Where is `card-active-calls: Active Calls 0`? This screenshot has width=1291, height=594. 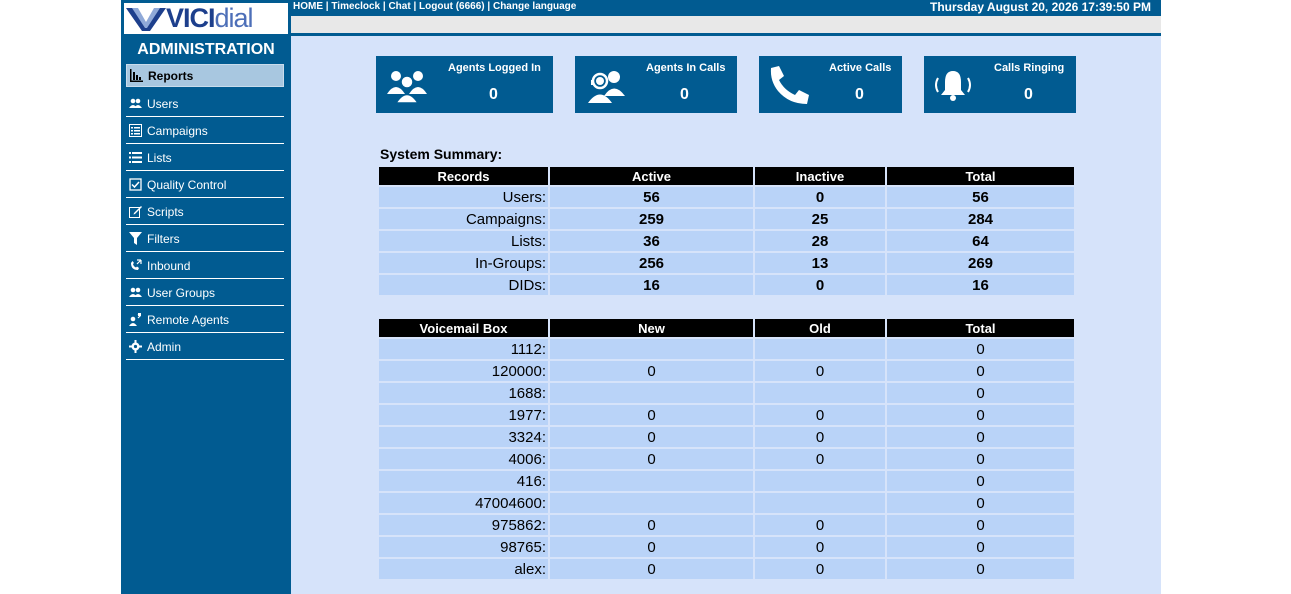
card-active-calls: Active Calls 0 is located at coordinates (830, 84).